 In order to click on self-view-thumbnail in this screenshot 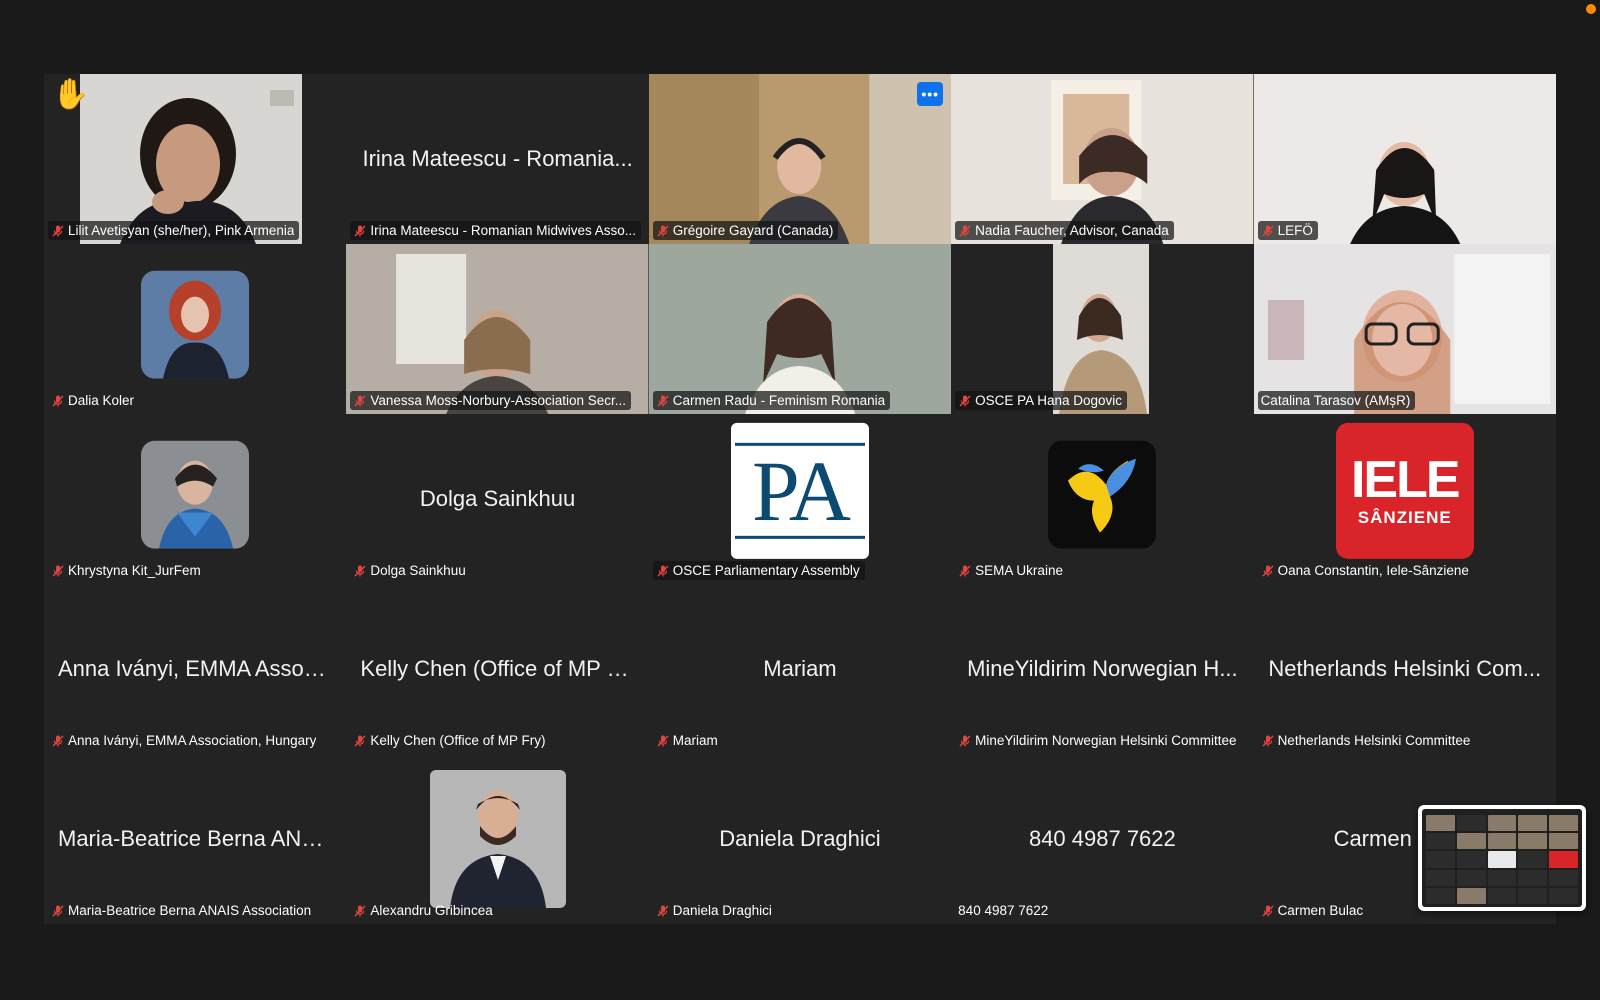, I will do `click(1502, 858)`.